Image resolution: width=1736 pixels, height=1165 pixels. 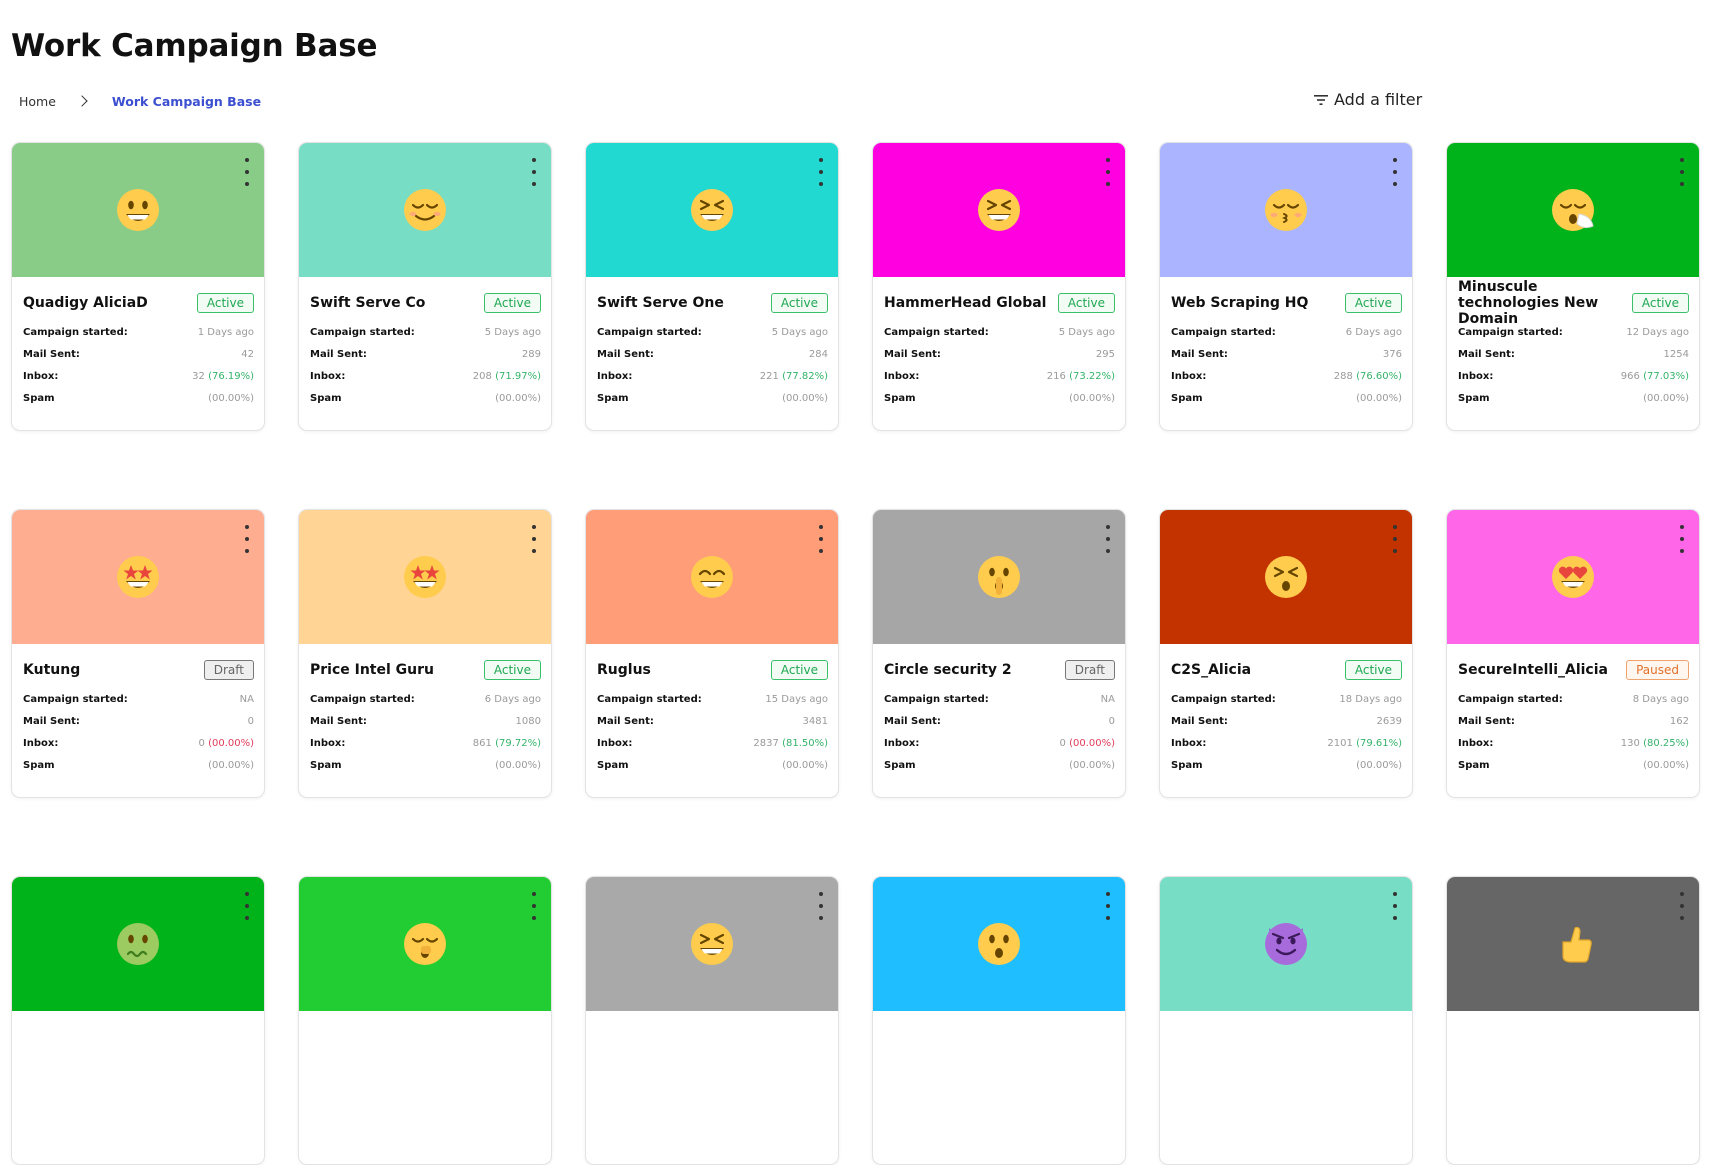 What do you see at coordinates (712, 577) in the screenshot?
I see `beaming-face-icon` at bounding box center [712, 577].